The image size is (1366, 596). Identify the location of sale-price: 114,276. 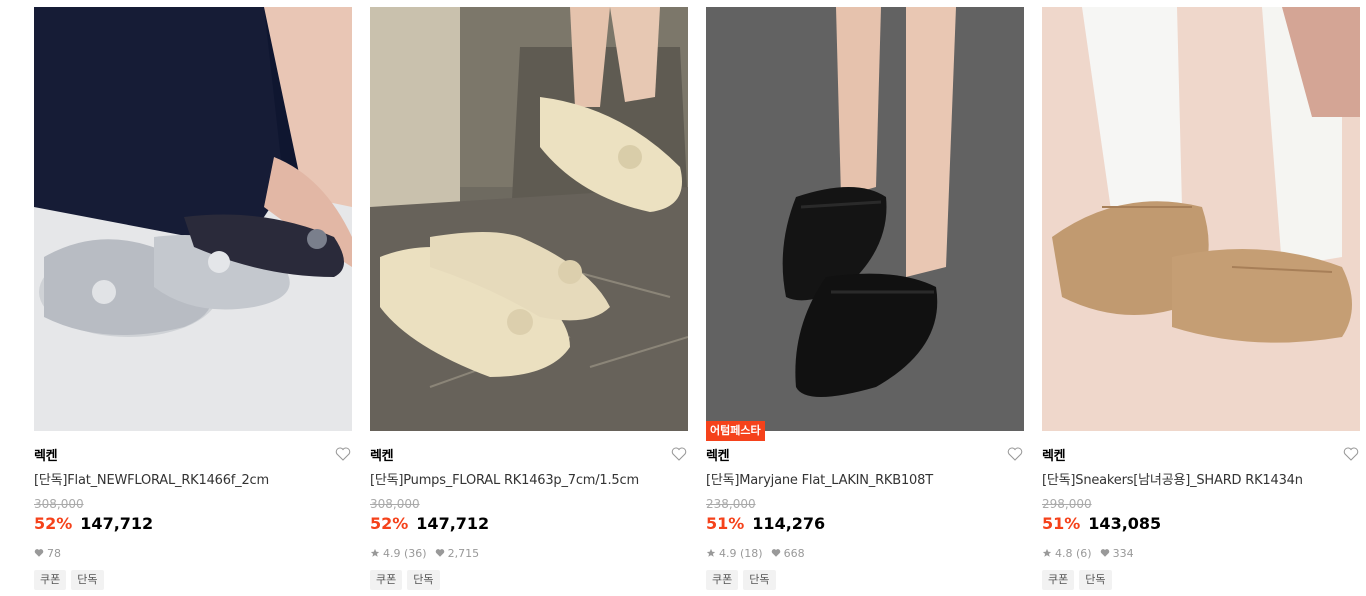
(789, 523).